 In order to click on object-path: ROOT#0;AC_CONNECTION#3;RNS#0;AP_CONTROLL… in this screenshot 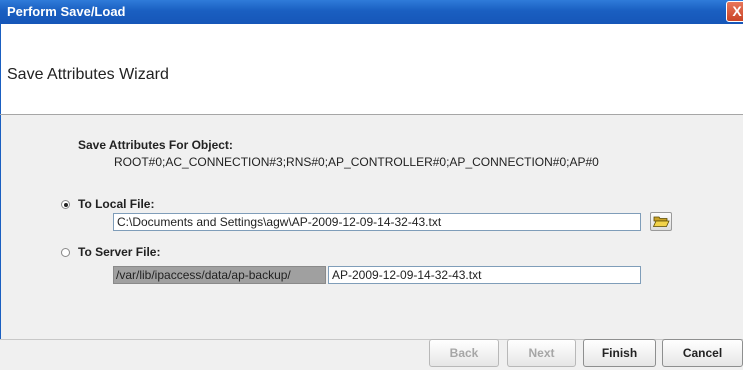, I will do `click(356, 162)`.